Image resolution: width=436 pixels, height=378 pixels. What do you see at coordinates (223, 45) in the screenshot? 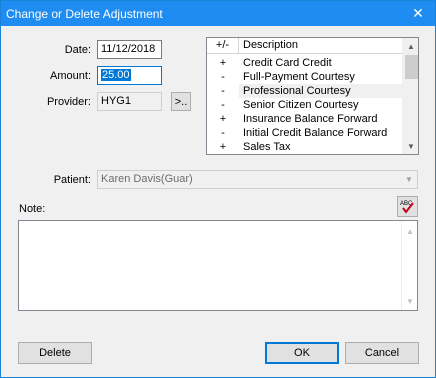
I see `column-header-sign: +/-` at bounding box center [223, 45].